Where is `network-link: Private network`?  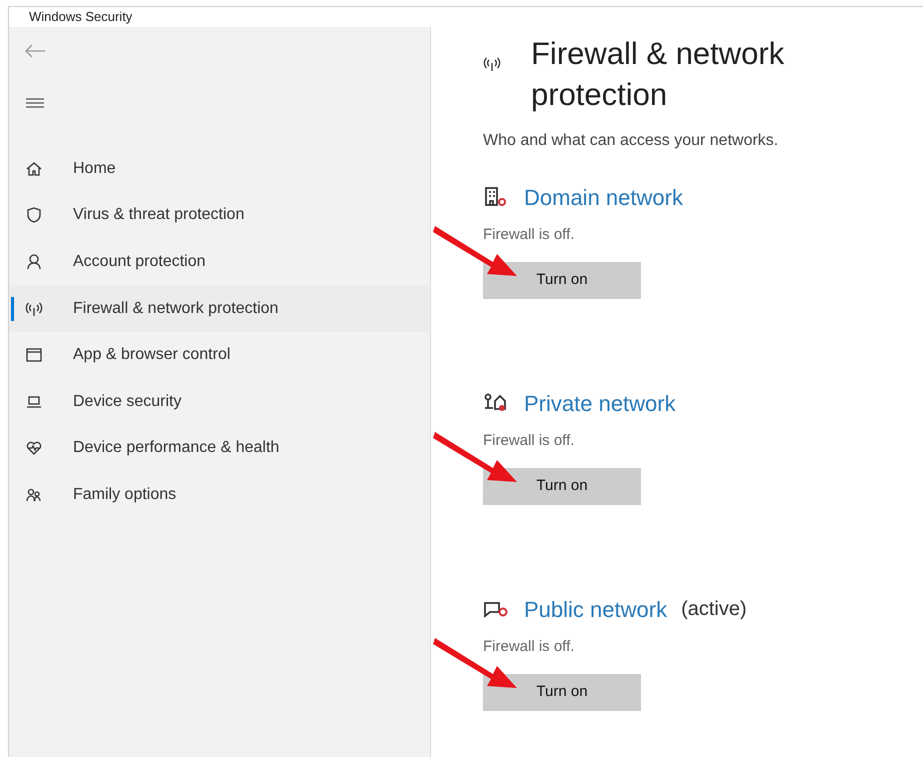
network-link: Private network is located at coordinates (600, 403).